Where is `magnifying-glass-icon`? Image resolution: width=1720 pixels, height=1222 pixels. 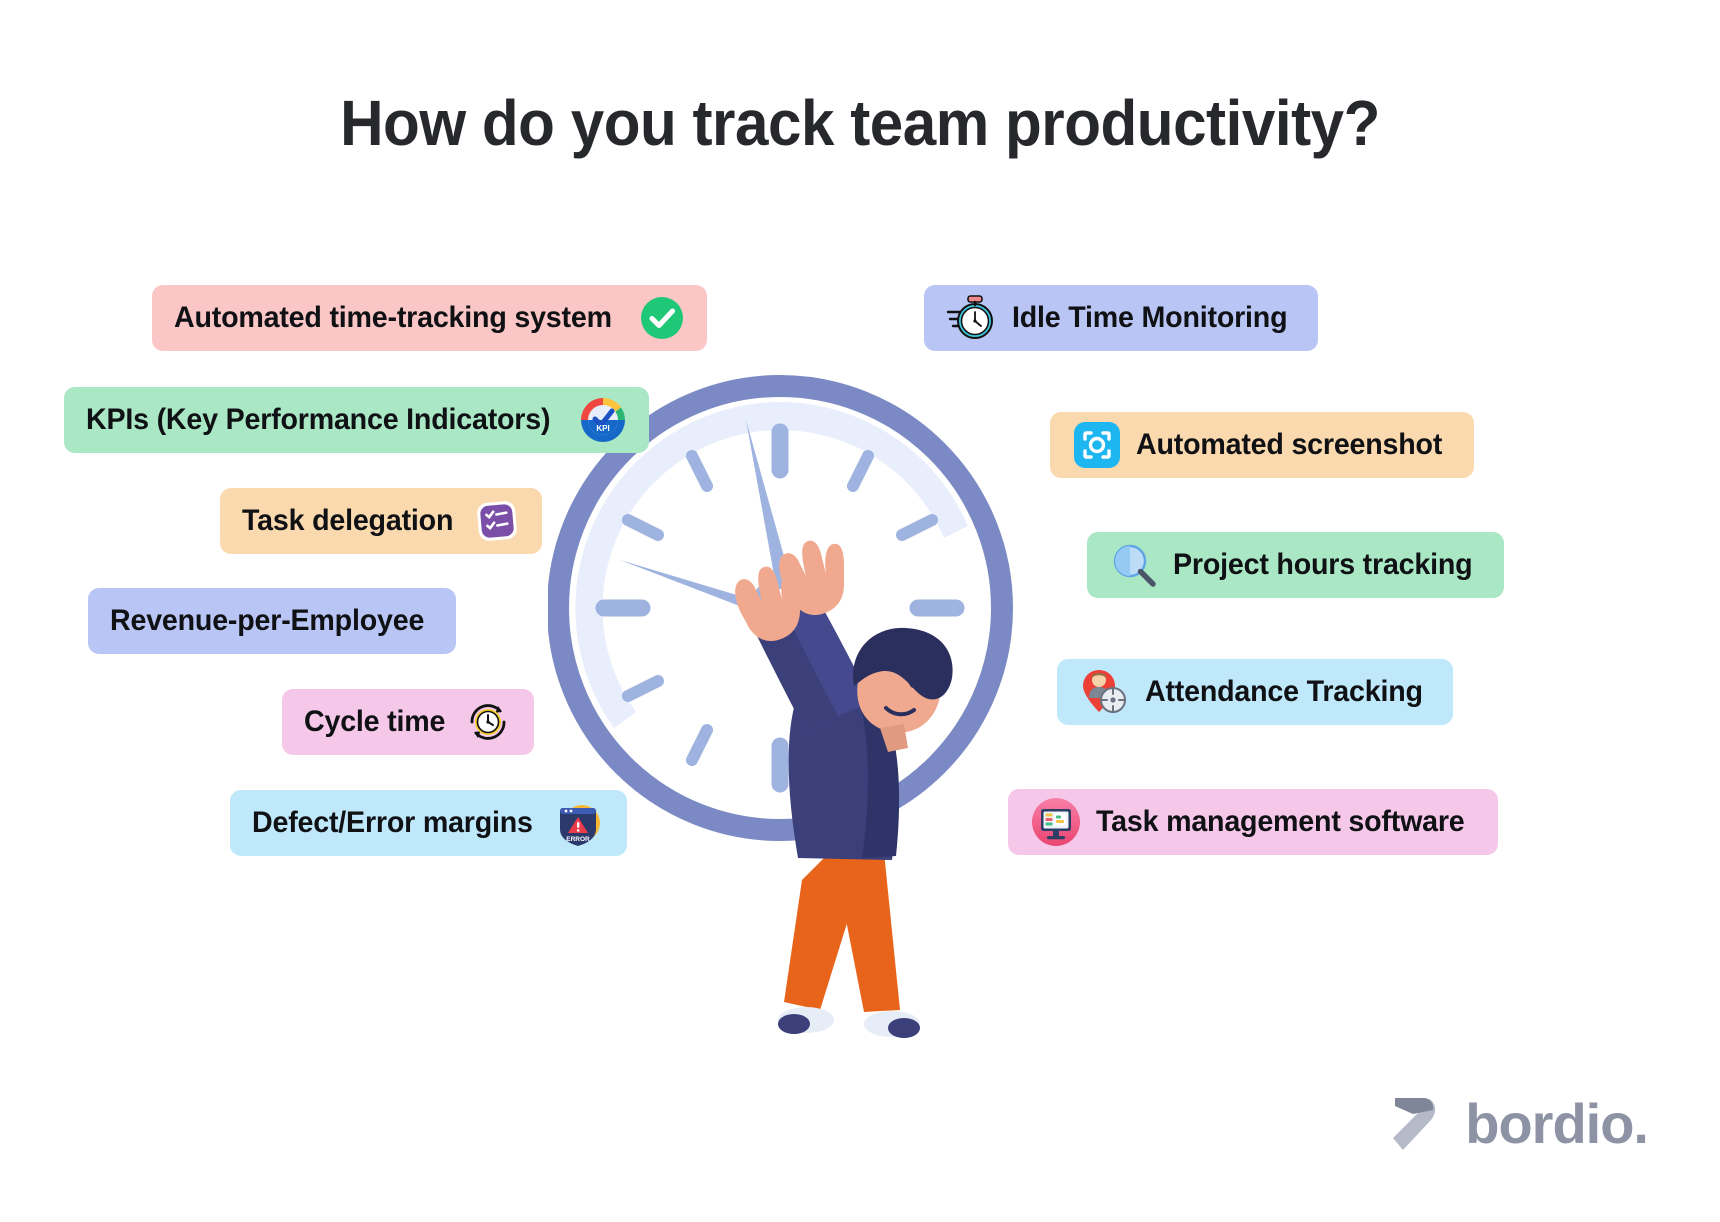 magnifying-glass-icon is located at coordinates (1134, 565).